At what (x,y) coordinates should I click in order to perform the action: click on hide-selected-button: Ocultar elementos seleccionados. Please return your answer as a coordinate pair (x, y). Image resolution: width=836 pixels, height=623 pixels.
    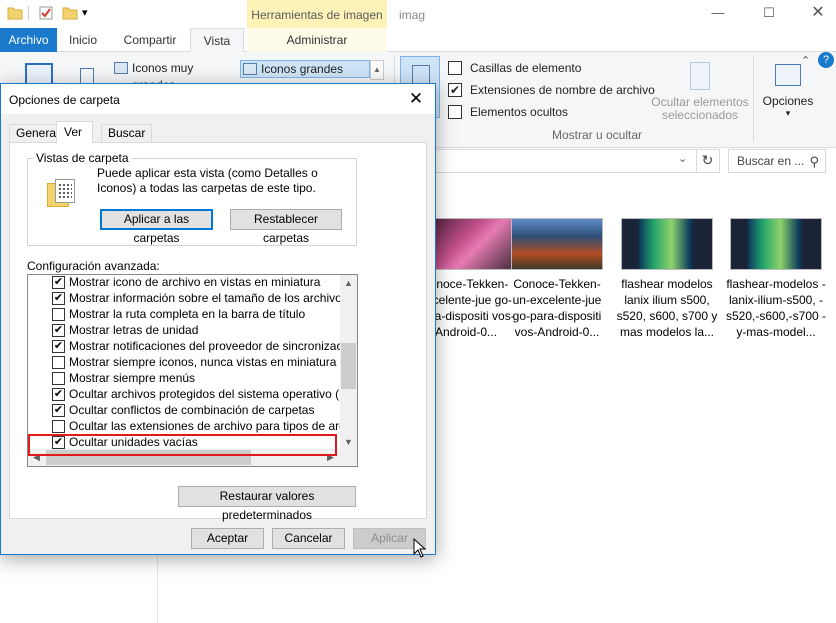
    Looking at the image, I should click on (700, 89).